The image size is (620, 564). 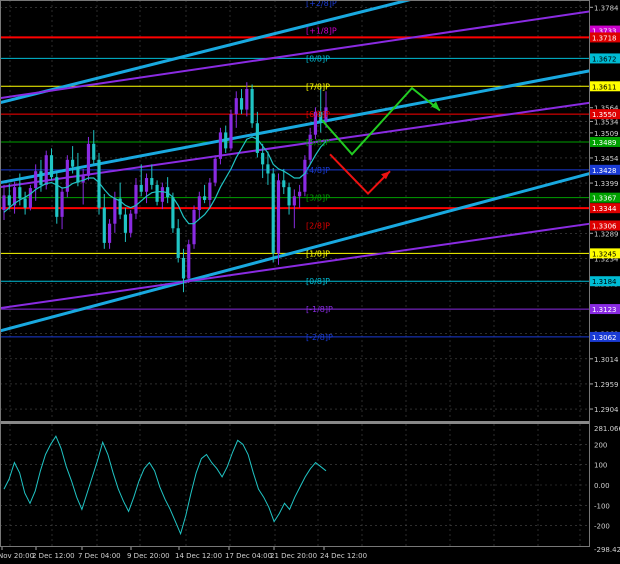 What do you see at coordinates (606, 134) in the screenshot?
I see `price-tick-label: 1.3509` at bounding box center [606, 134].